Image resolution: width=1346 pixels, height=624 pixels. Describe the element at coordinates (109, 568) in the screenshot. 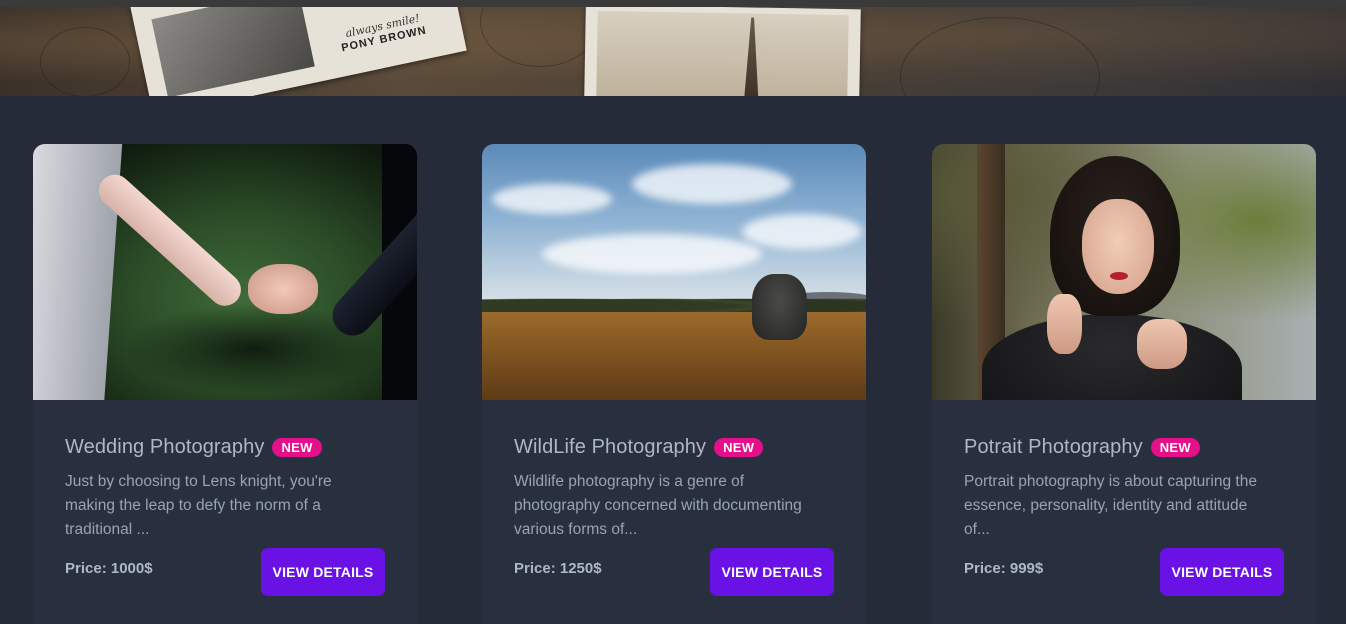

I see `card-price: Price: 1000$` at that location.